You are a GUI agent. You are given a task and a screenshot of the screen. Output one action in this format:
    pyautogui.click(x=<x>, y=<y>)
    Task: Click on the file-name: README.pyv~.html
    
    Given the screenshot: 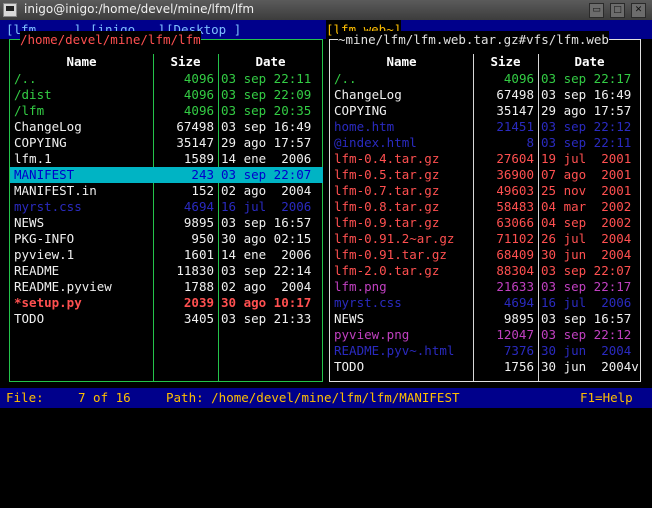 What is the action you would take?
    pyautogui.click(x=394, y=350)
    